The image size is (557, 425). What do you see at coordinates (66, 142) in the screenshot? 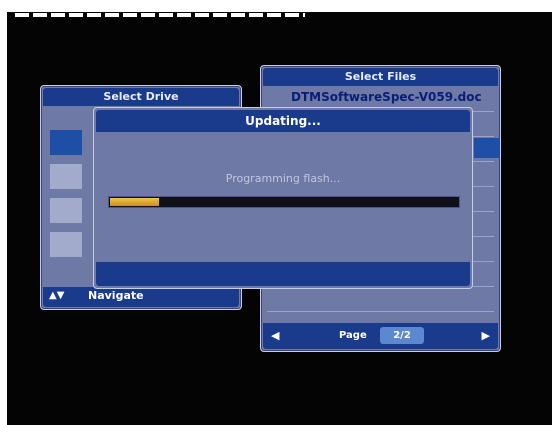
I see `drive-item-selected` at bounding box center [66, 142].